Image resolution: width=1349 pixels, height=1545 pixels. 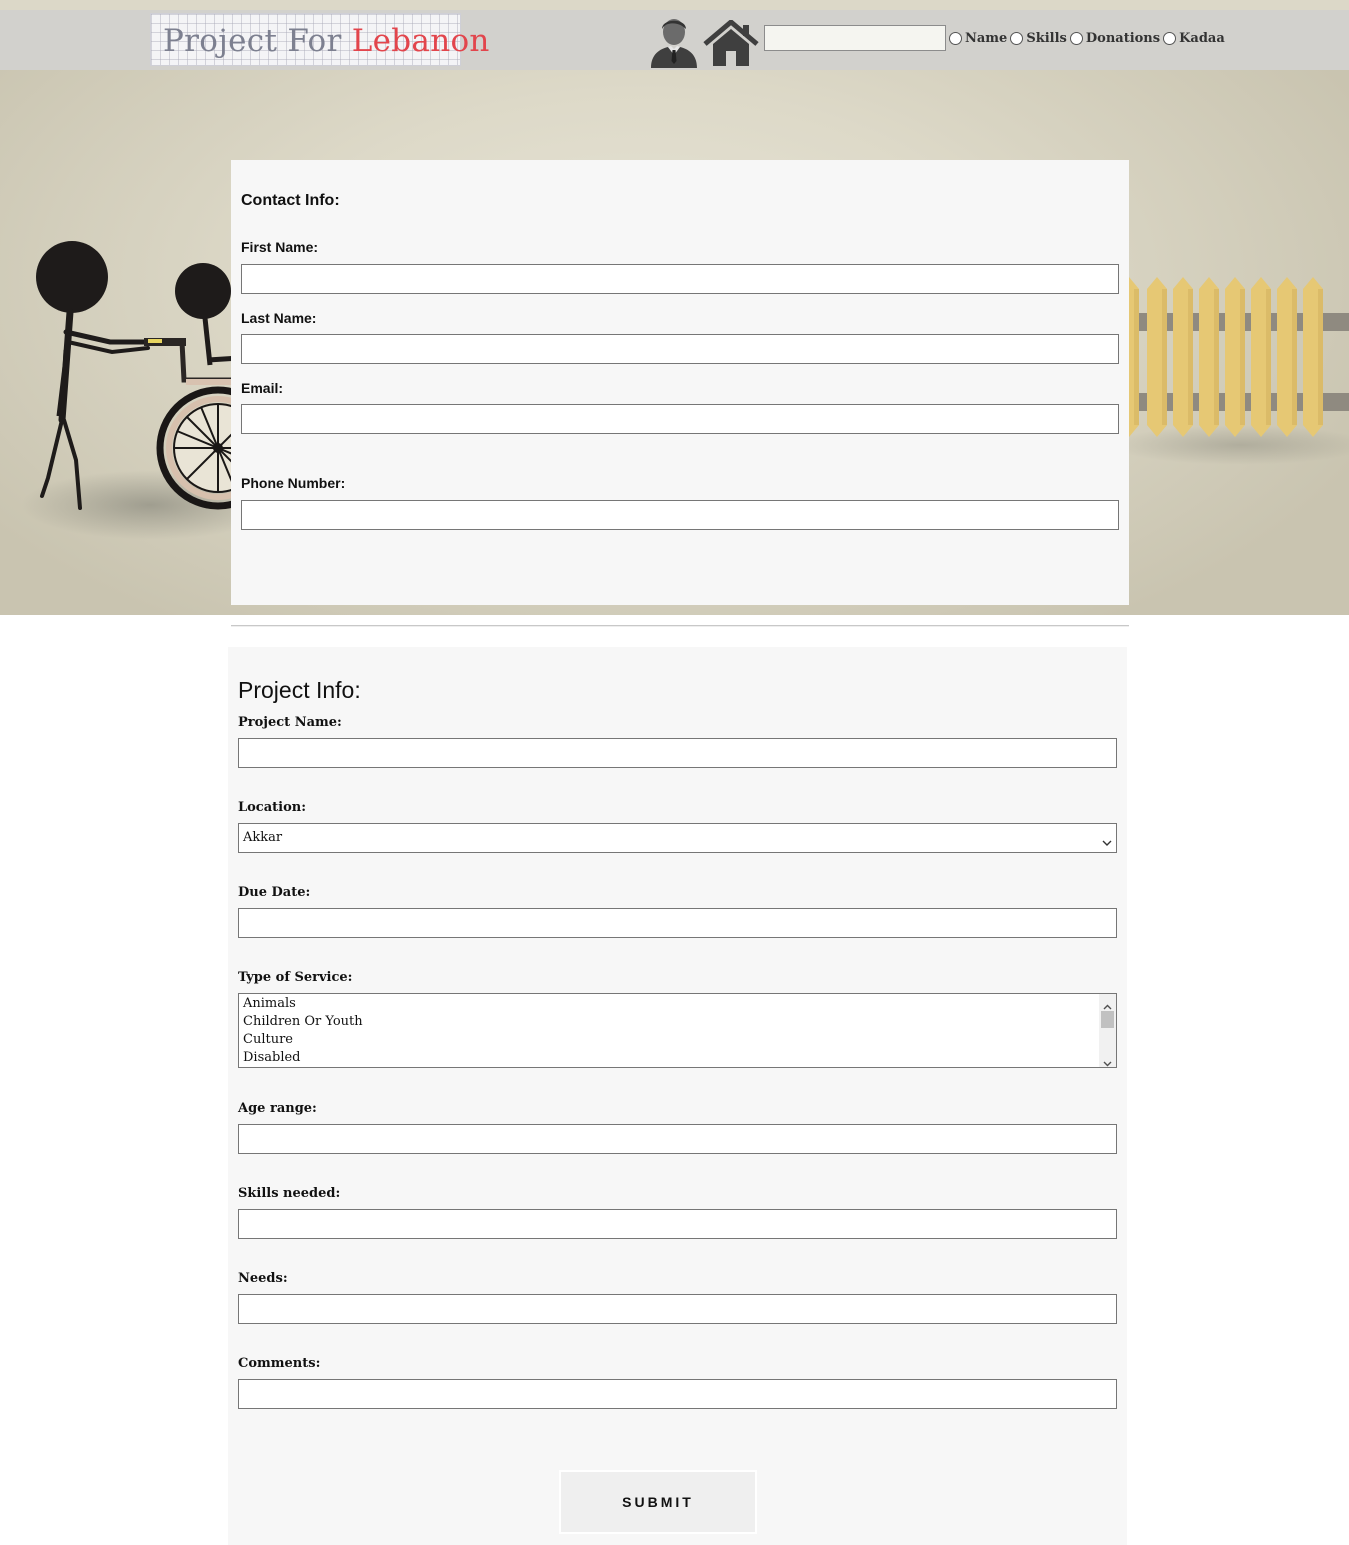 I want to click on email-field, so click(x=680, y=419).